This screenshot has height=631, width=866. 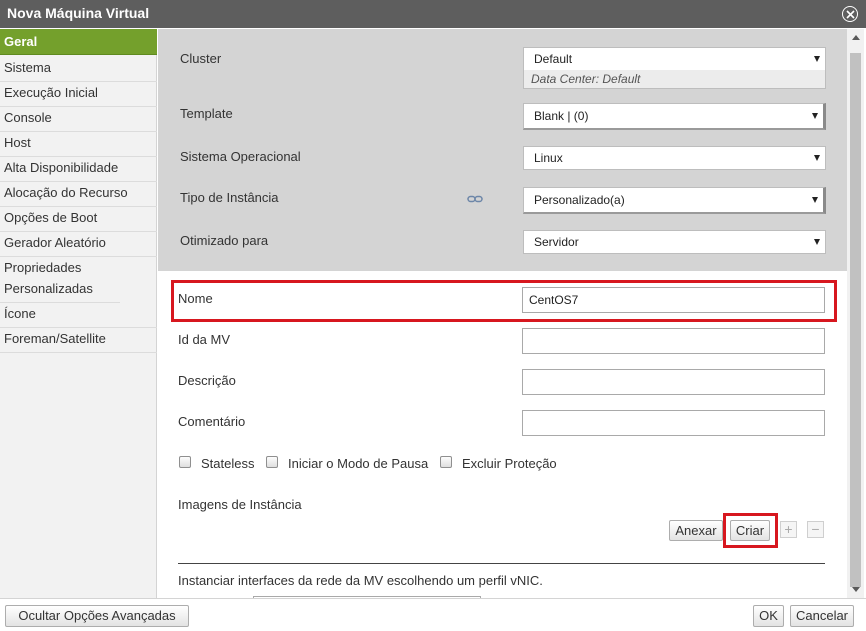 I want to click on description-label: Descrição, so click(x=207, y=380).